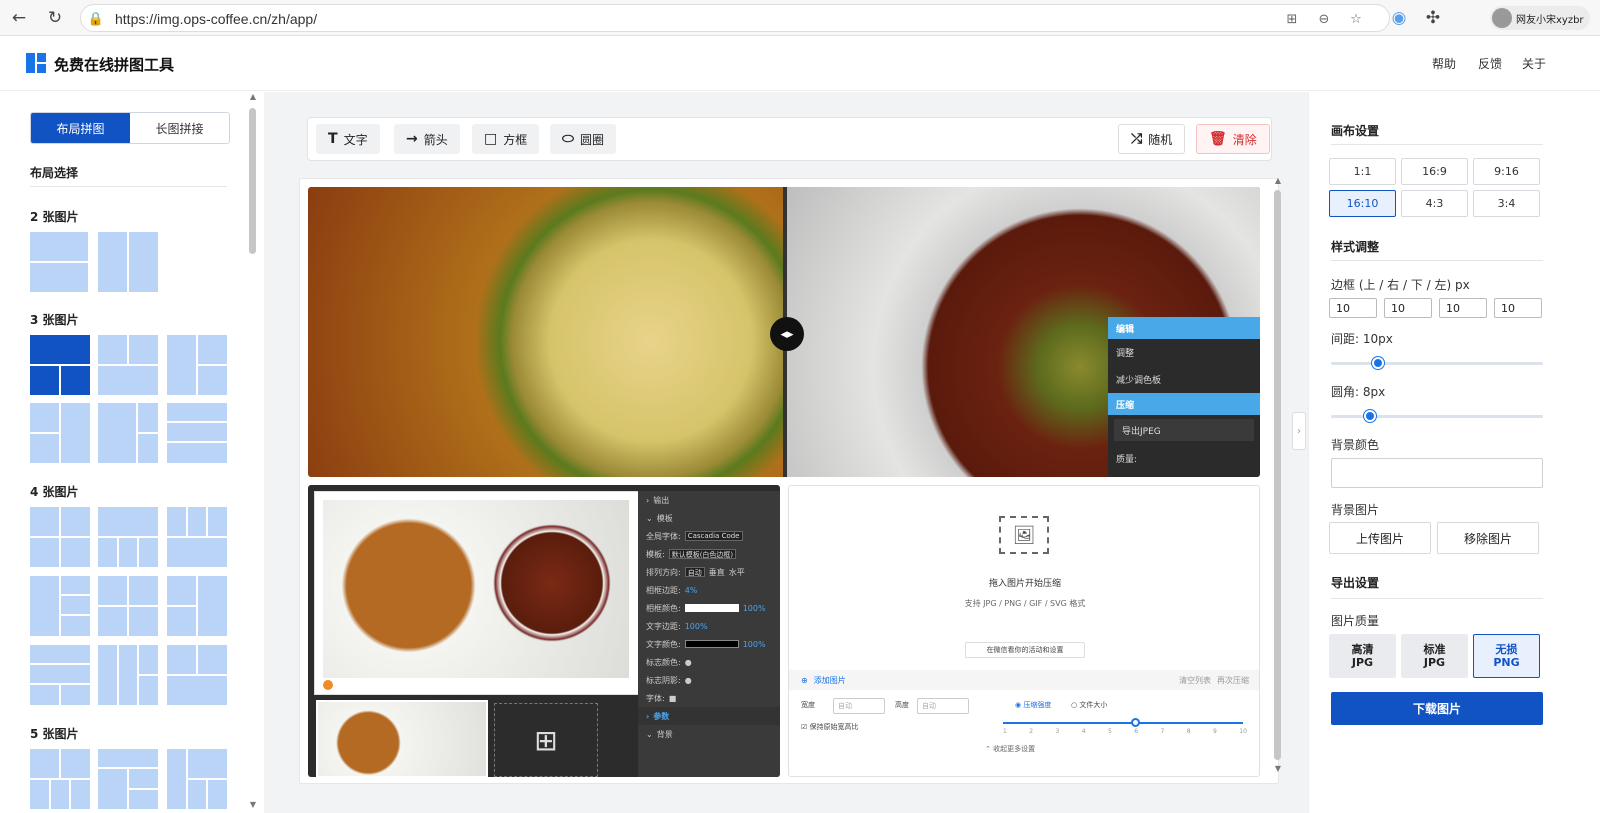 This screenshot has height=813, width=1600. What do you see at coordinates (253, 452) in the screenshot?
I see `left-scrollbar: ▲ ▼` at bounding box center [253, 452].